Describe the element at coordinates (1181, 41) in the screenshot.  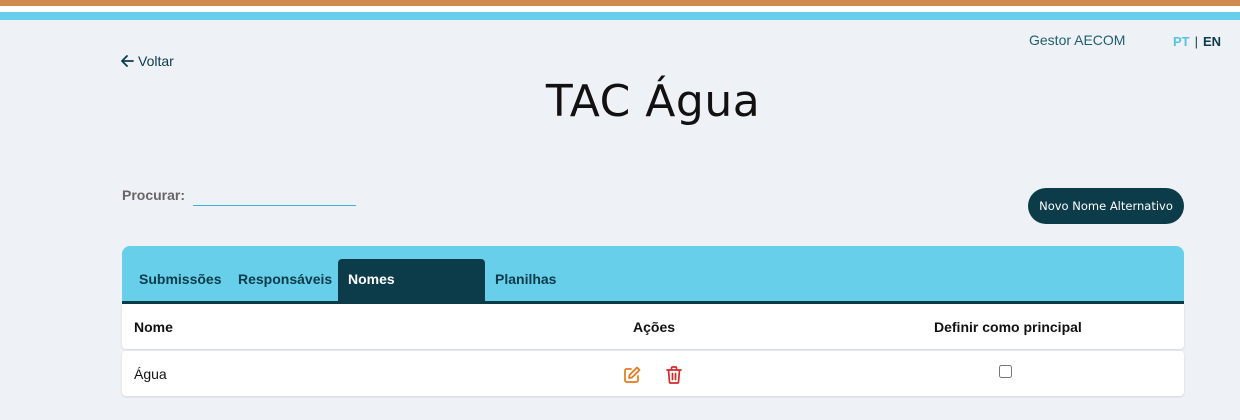
I see `language-pt-link: PT` at that location.